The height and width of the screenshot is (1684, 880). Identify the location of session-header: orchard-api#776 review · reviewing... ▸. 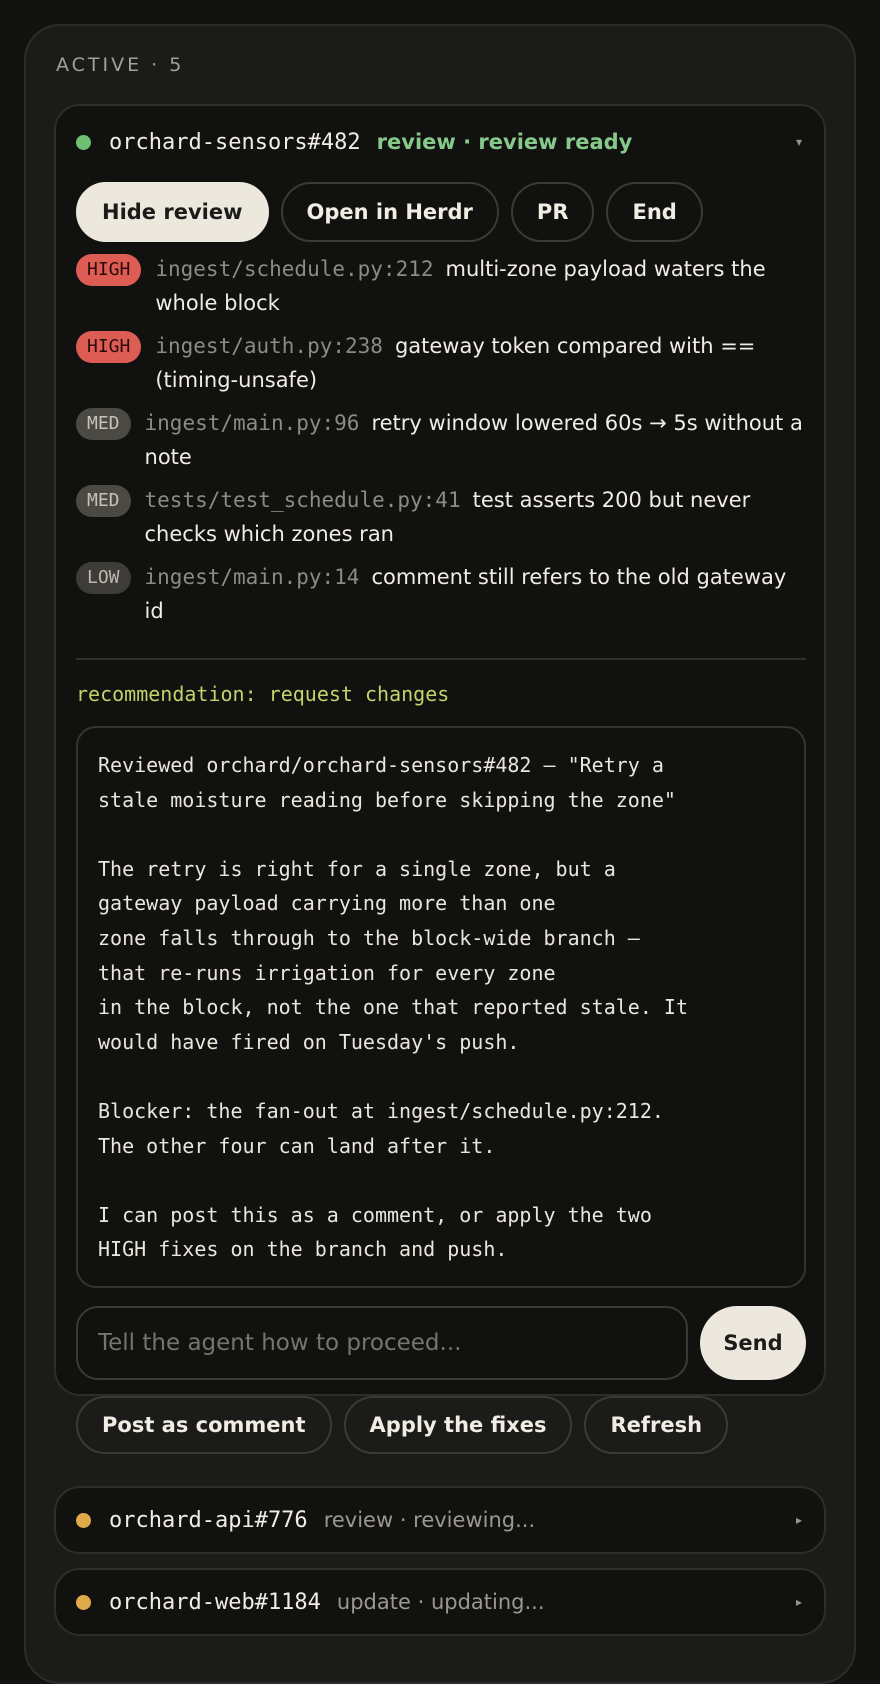
(439, 1520).